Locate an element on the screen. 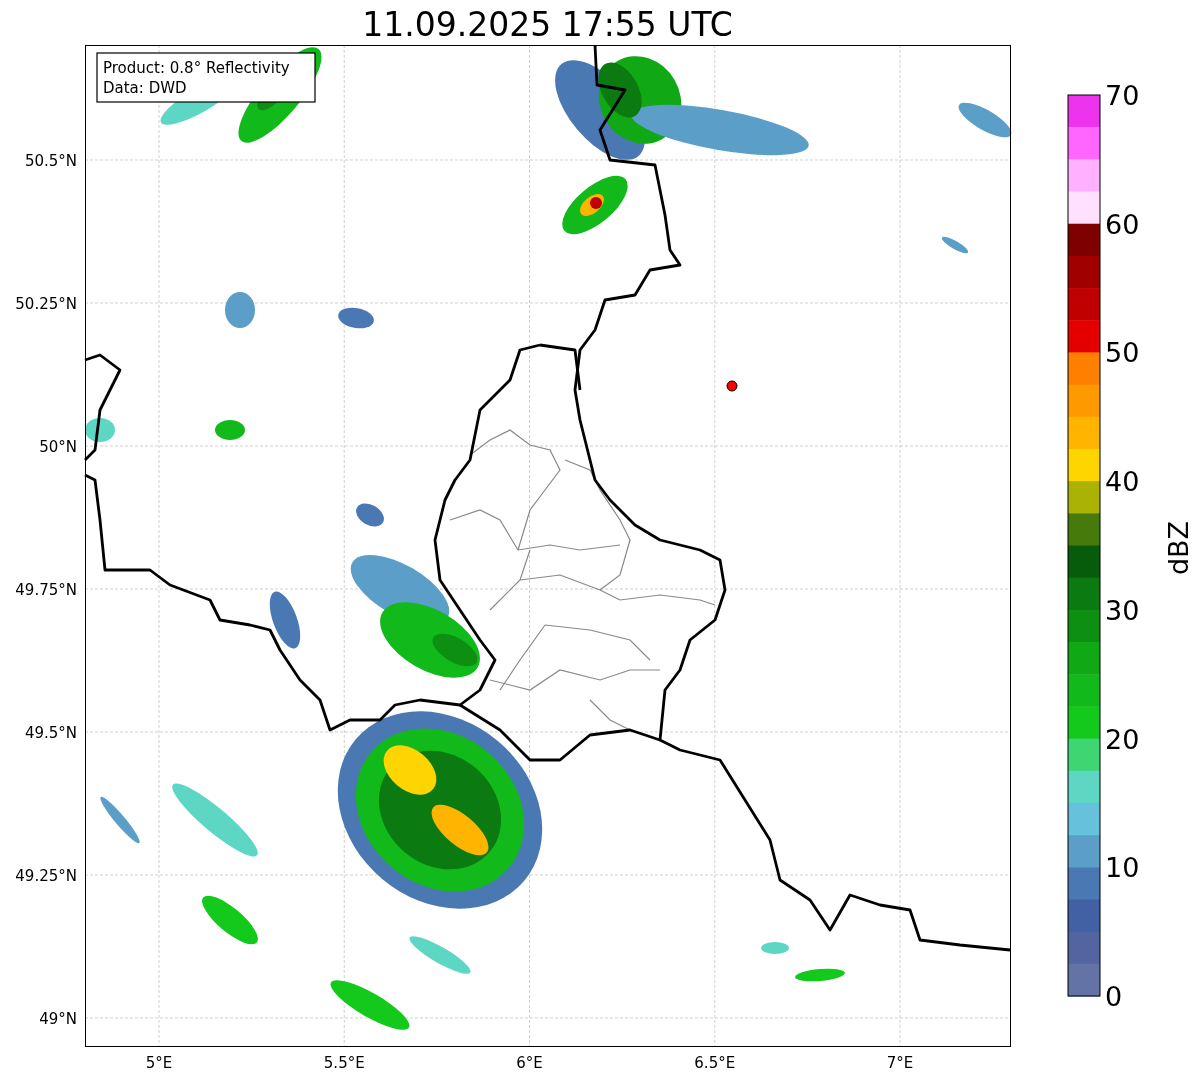 The height and width of the screenshot is (1081, 1202). colorbar-tick-label: 50 is located at coordinates (1122, 353).